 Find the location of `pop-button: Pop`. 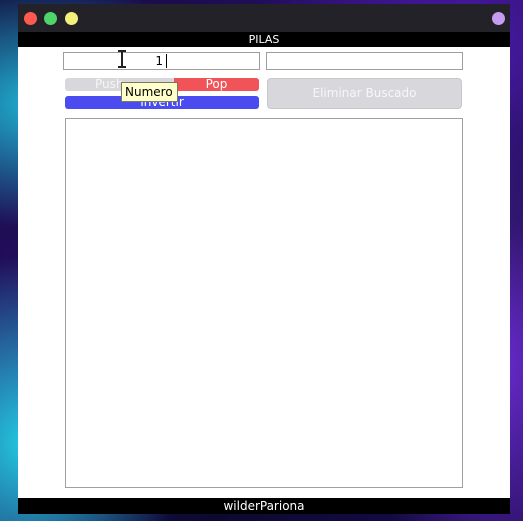

pop-button: Pop is located at coordinates (216, 84).